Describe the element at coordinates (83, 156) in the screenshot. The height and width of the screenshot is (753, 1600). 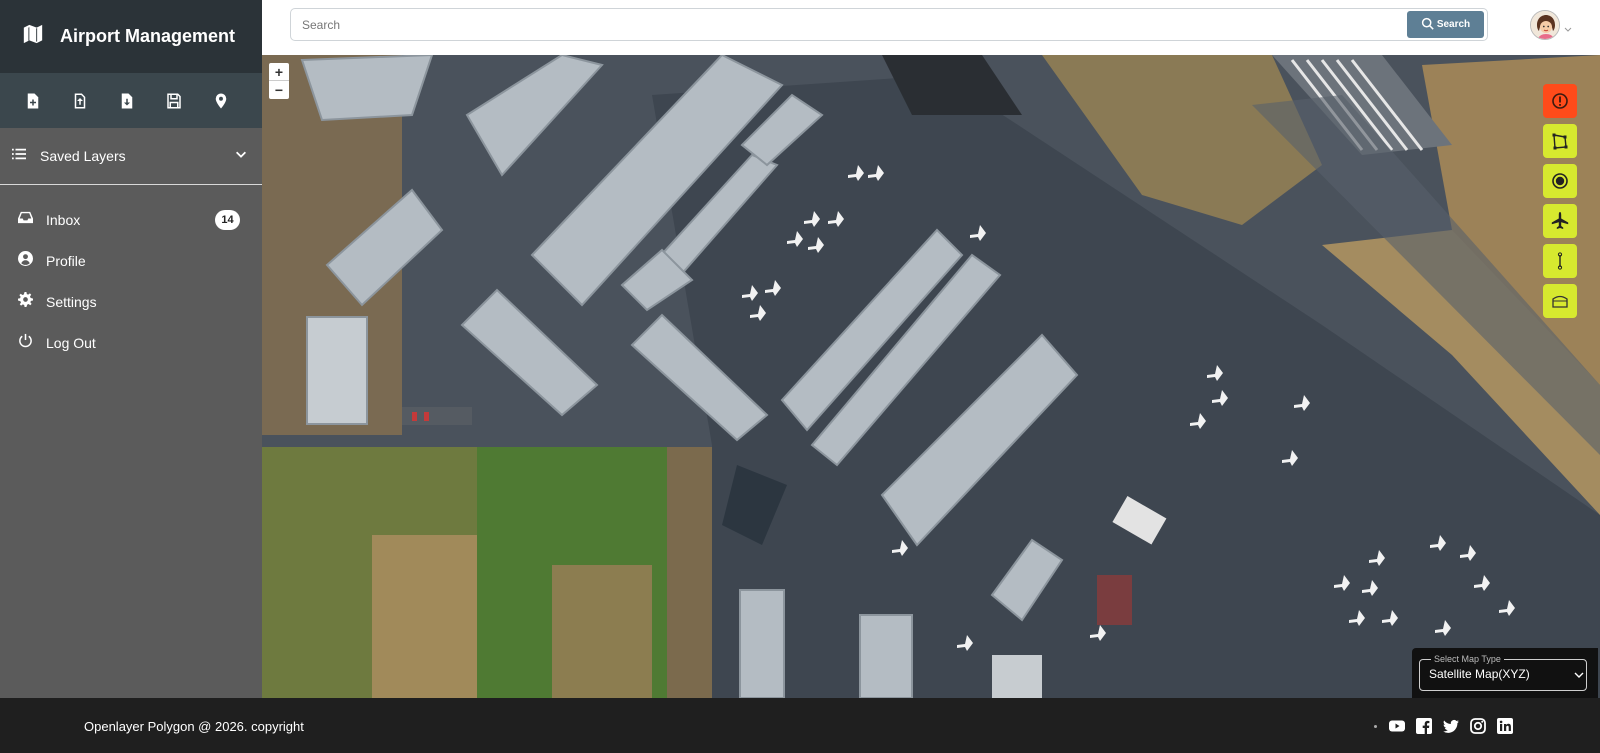
I see `saved-layers-label: Saved Layers` at that location.